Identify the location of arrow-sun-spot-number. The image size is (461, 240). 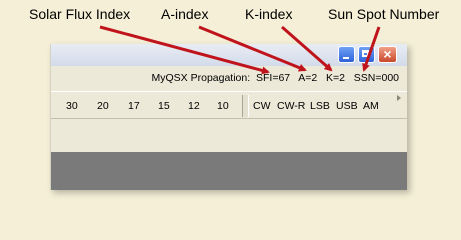
(371, 49).